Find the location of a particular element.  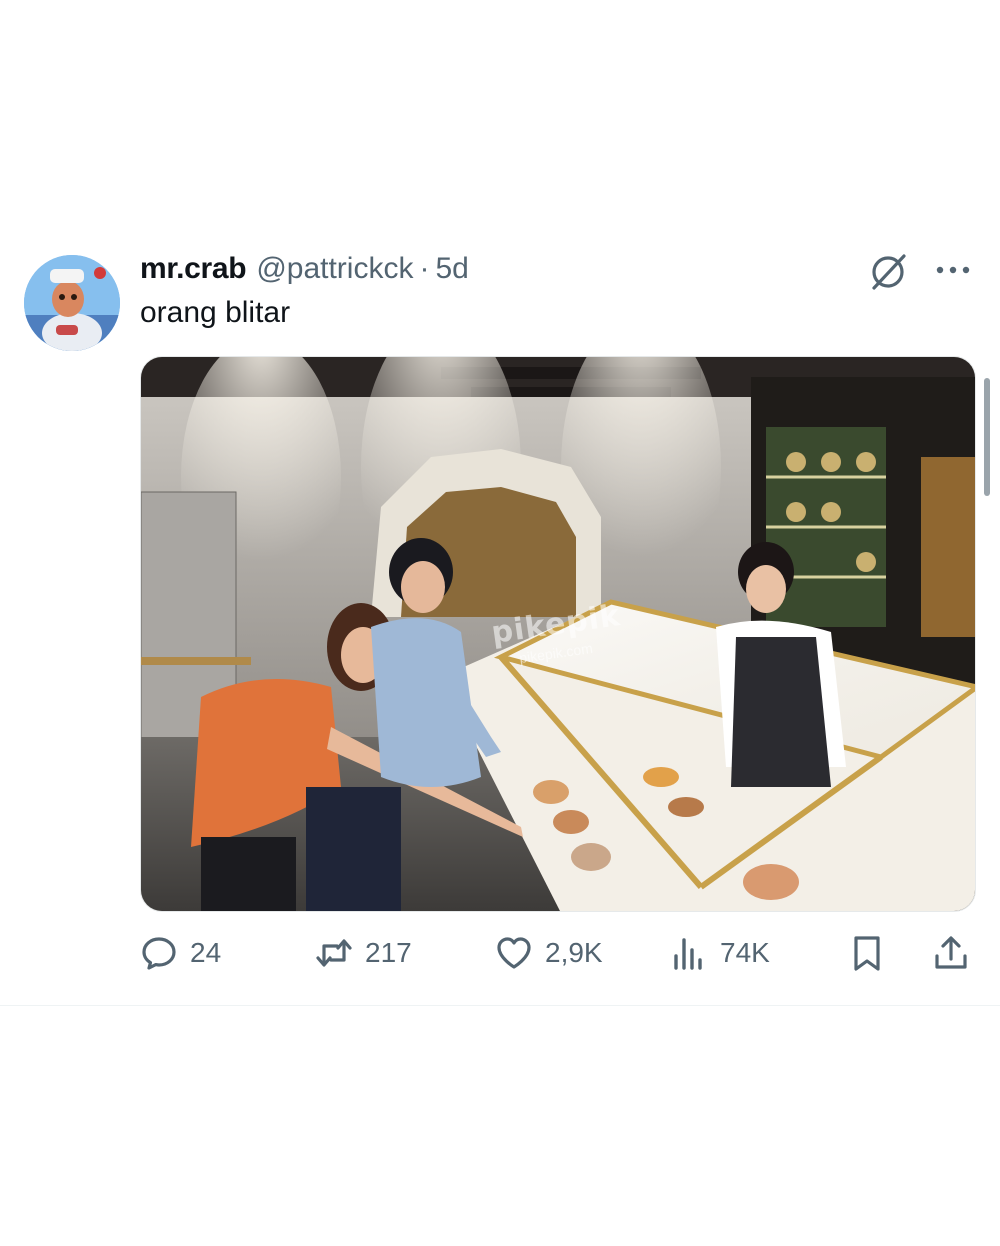

tweet-text: orang blitar is located at coordinates (215, 312).